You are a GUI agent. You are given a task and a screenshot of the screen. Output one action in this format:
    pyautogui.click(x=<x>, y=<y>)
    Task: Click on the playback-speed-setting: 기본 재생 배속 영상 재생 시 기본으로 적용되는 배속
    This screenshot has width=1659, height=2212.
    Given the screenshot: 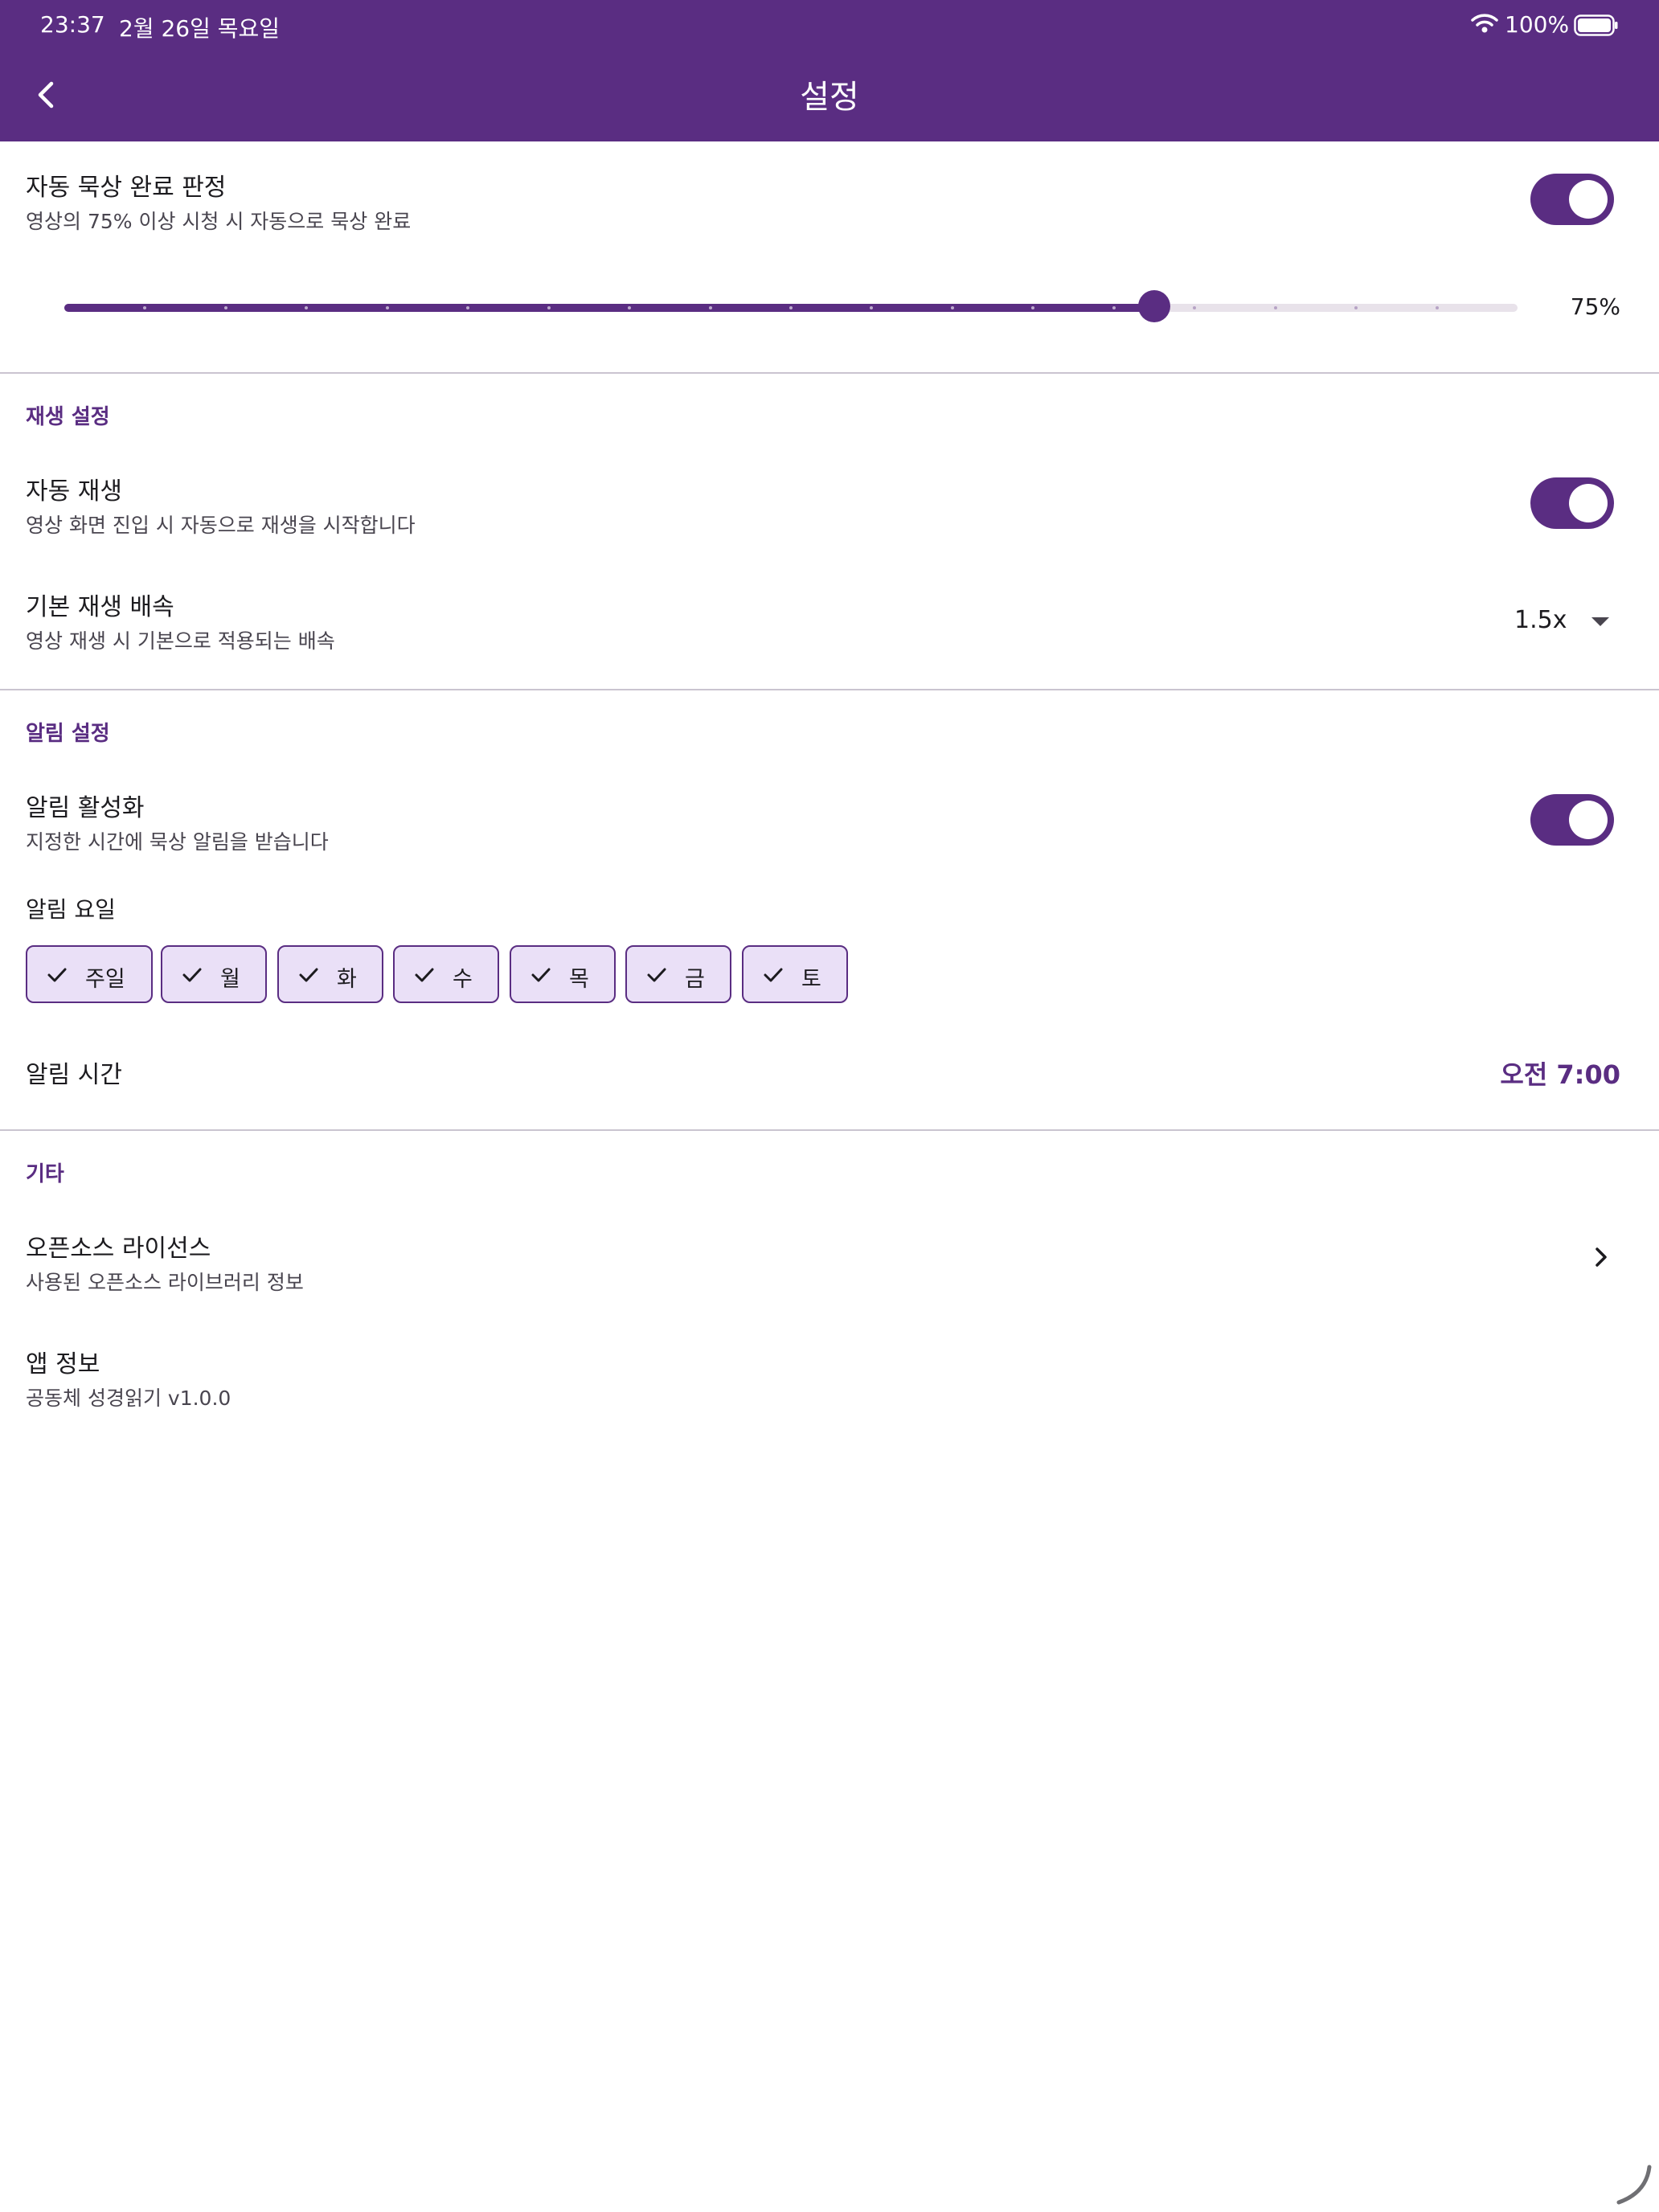 What is the action you would take?
    pyautogui.click(x=829, y=617)
    